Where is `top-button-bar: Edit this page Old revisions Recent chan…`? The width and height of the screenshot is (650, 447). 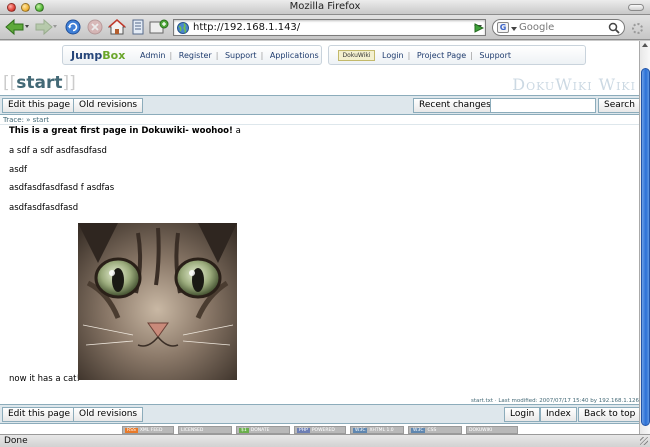
top-button-bar: Edit this page Old revisions Recent chan… is located at coordinates (319, 105).